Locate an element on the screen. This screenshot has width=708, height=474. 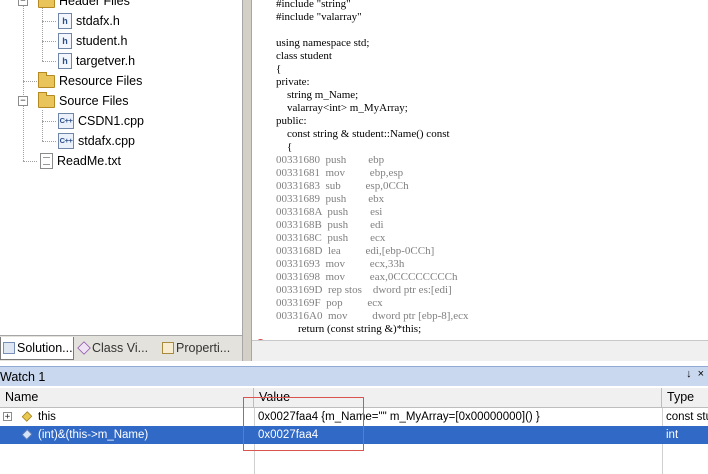
expression-icon is located at coordinates (27, 434).